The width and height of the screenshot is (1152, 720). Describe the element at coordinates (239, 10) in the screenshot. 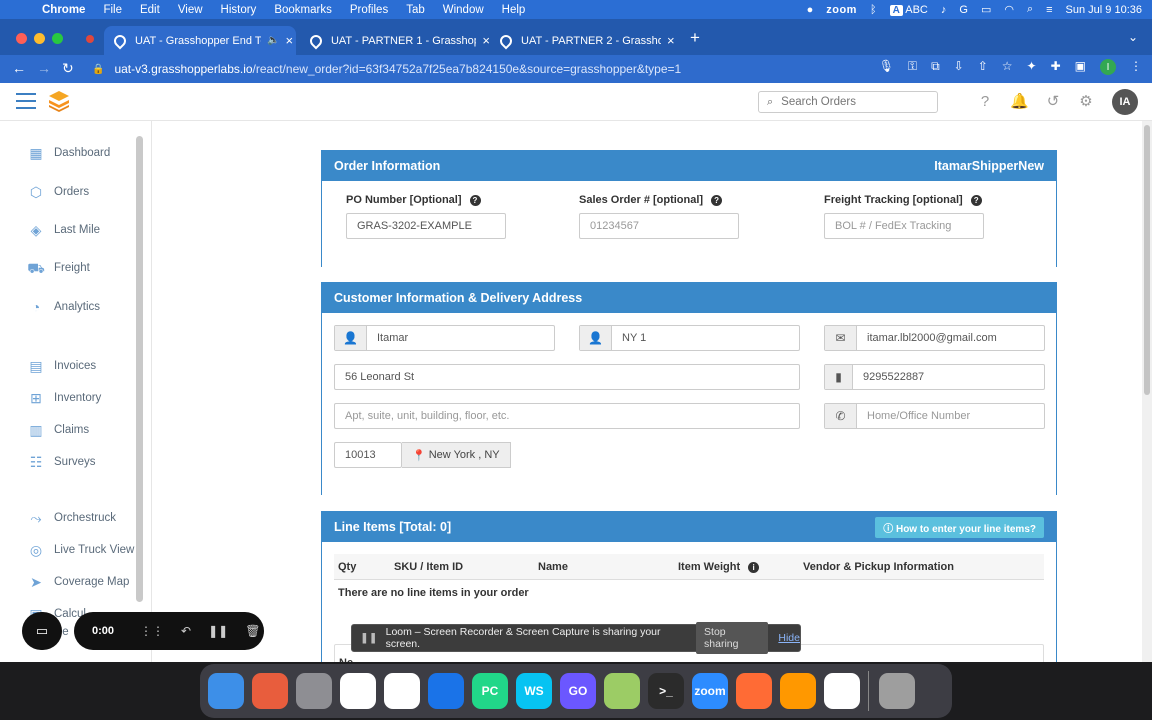

I see `menu-history: History` at that location.